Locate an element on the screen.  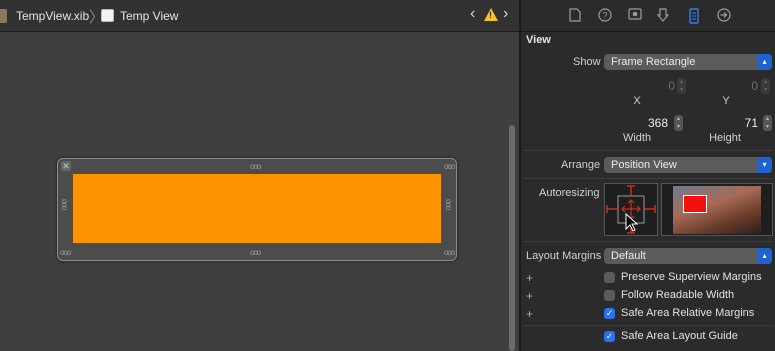
preview-view-rect is located at coordinates (695, 204).